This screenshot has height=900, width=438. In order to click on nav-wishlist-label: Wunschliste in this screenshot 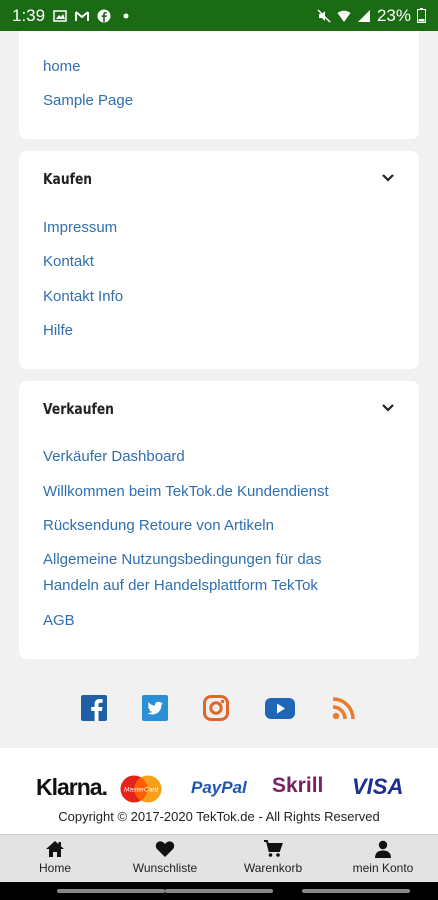, I will do `click(165, 868)`.